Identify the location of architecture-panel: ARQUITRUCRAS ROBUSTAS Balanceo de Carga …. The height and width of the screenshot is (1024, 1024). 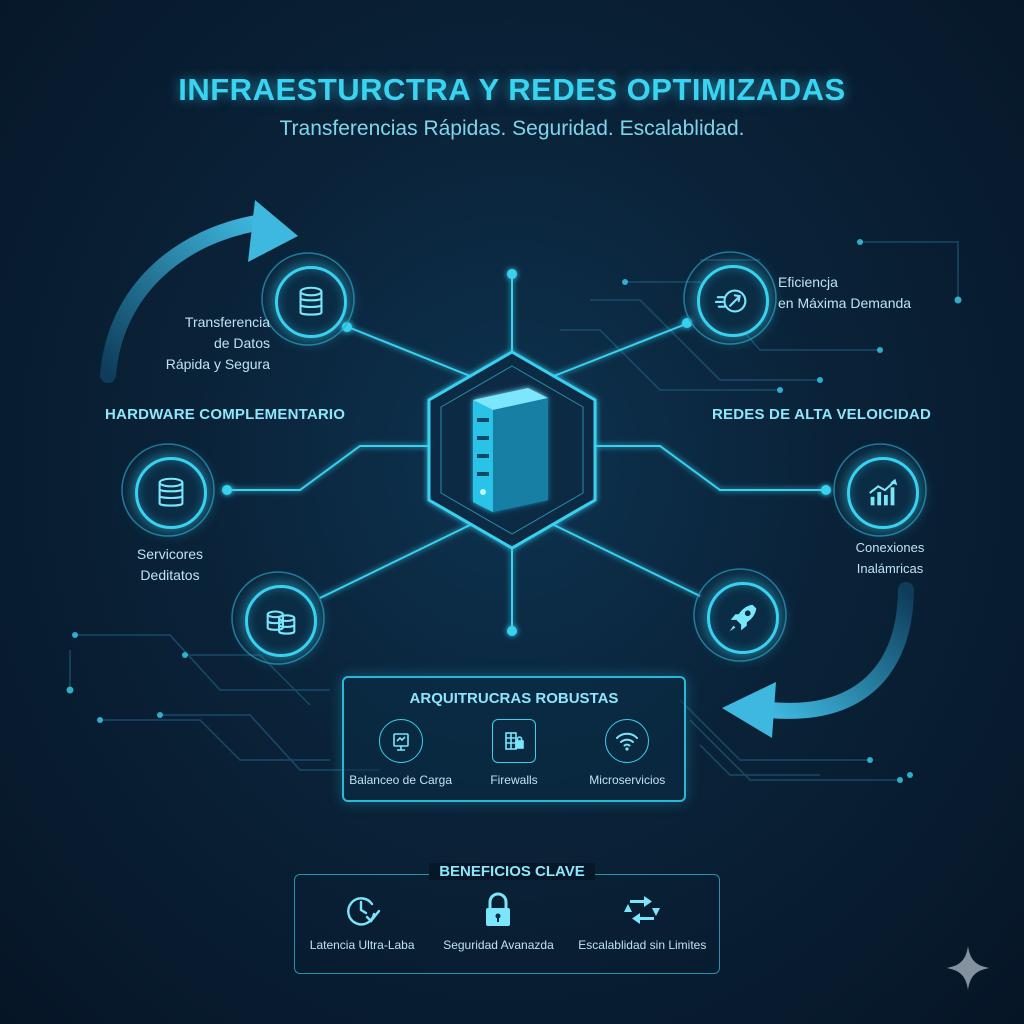
(514, 739).